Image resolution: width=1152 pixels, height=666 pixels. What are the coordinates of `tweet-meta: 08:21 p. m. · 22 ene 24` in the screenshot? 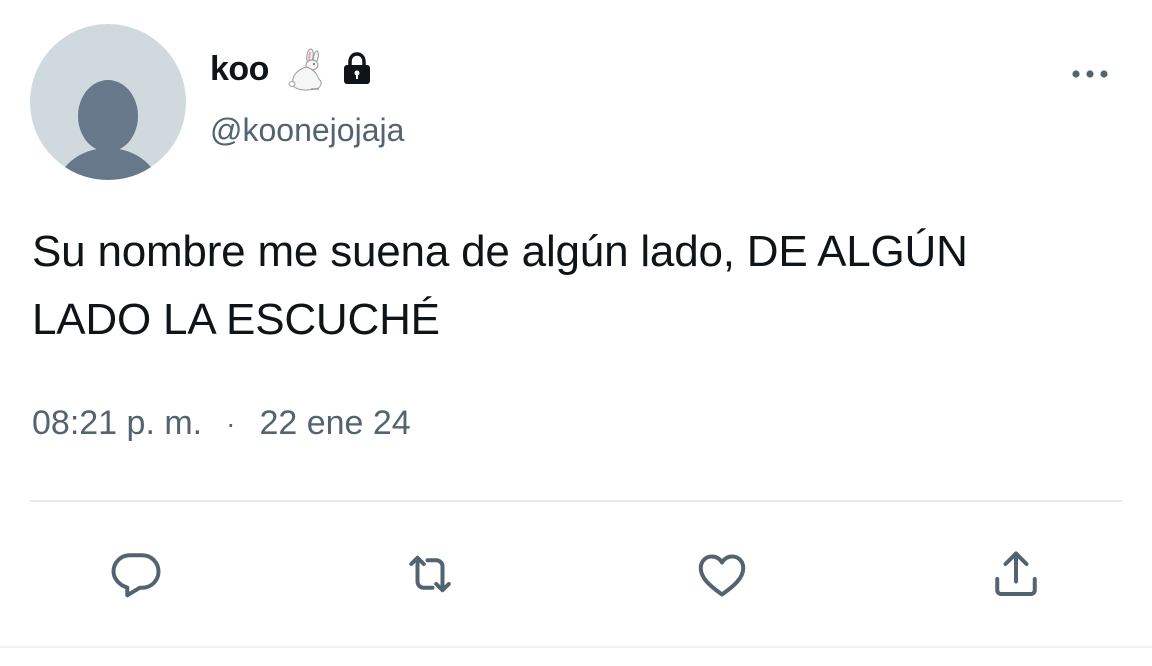 It's located at (221, 423).